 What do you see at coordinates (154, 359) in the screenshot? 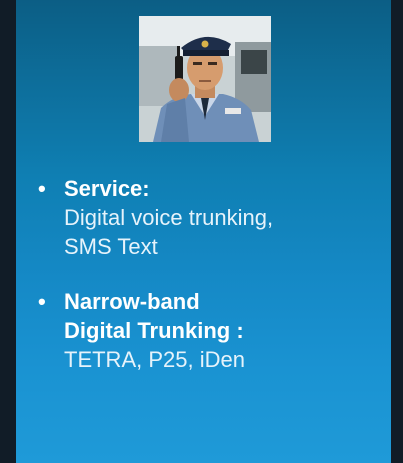
I see `bullet-description: TETRA, P25, iDen` at bounding box center [154, 359].